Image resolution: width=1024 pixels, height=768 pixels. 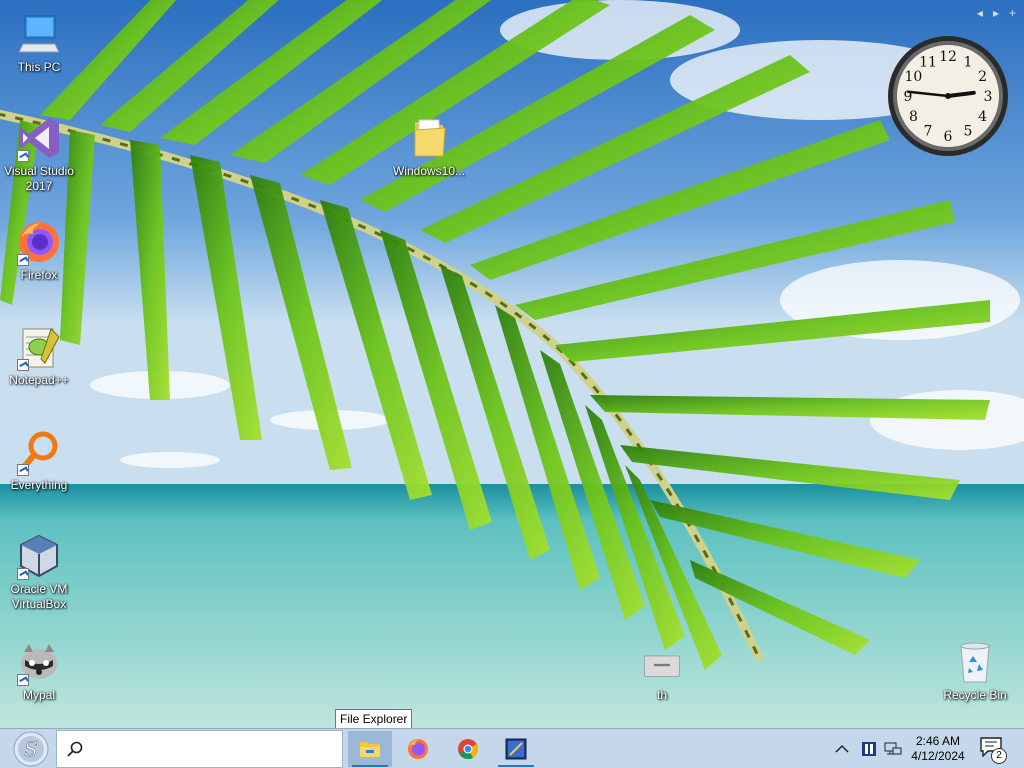 I want to click on desktop-icon-this-pc: This PC, so click(x=39, y=42).